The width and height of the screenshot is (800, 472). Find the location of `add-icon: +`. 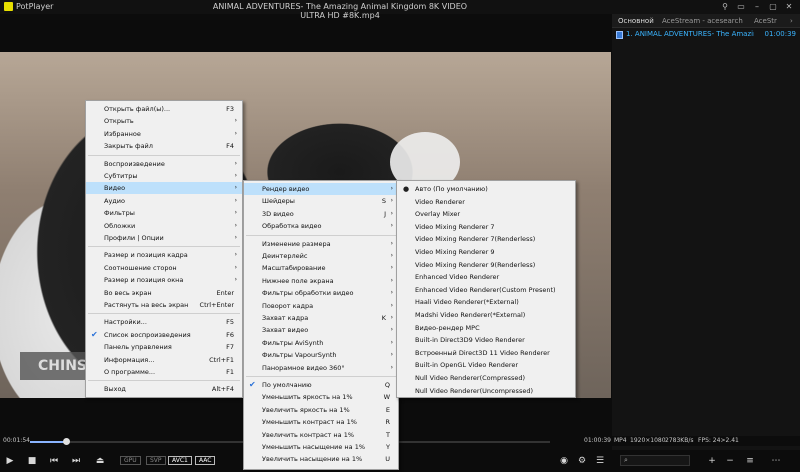

add-icon: + is located at coordinates (712, 461).